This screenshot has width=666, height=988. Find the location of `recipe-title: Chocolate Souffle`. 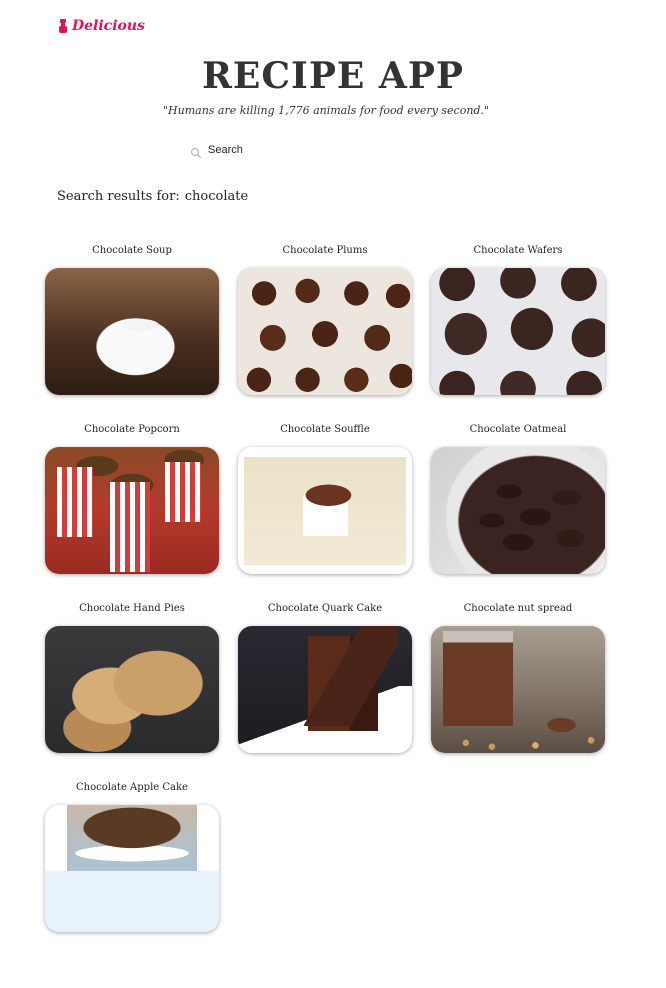

recipe-title: Chocolate Souffle is located at coordinates (325, 429).